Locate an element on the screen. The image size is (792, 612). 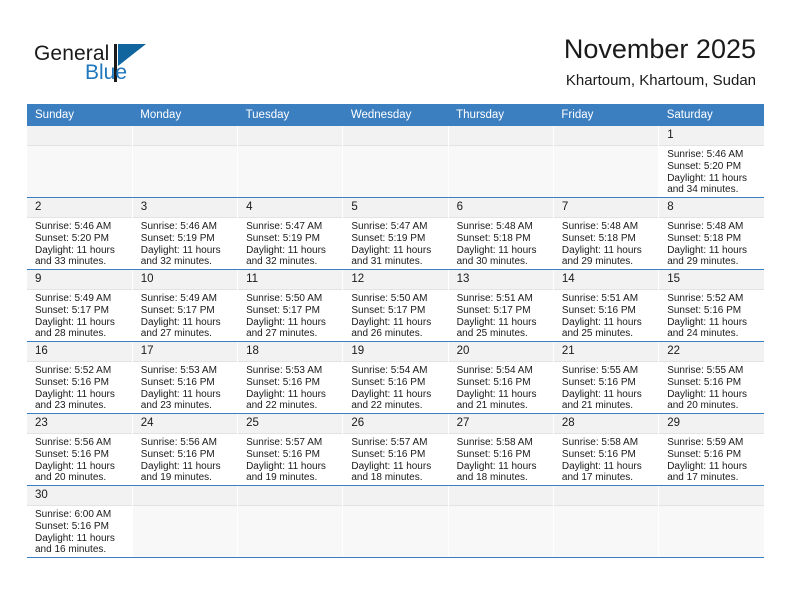
daylight-text-line2: and 30 minutes. is located at coordinates (492, 262).